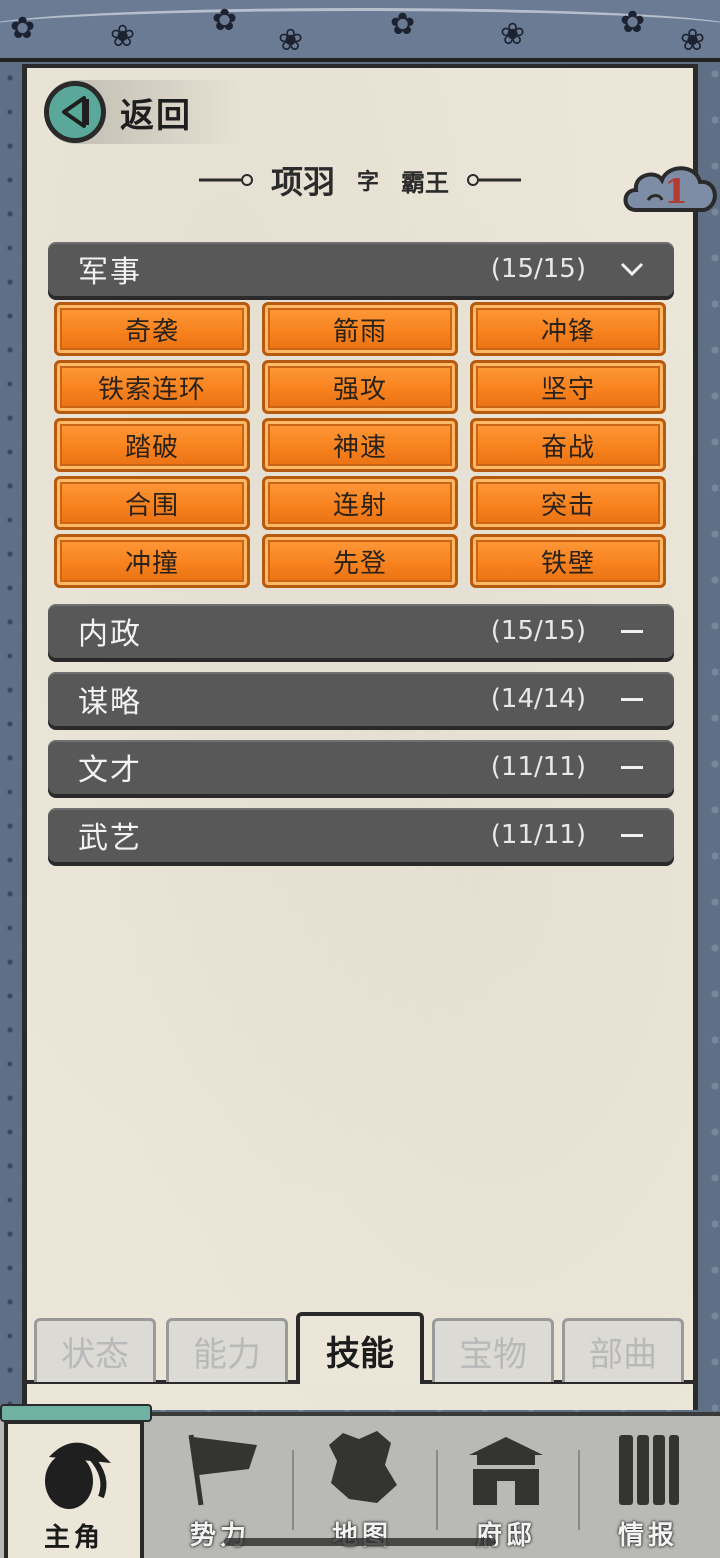  I want to click on section-title: 武艺, so click(110, 838).